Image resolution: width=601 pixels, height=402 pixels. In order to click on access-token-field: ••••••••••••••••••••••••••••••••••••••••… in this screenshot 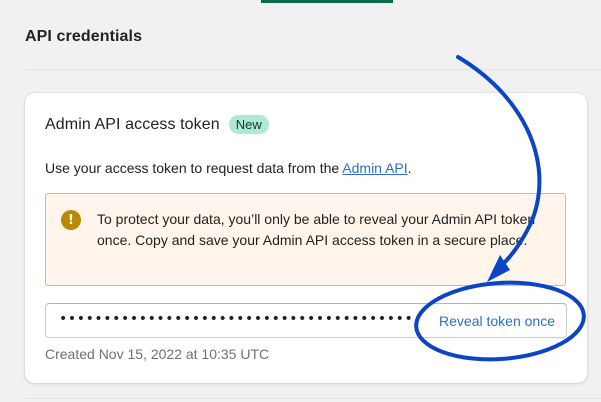, I will do `click(306, 320)`.